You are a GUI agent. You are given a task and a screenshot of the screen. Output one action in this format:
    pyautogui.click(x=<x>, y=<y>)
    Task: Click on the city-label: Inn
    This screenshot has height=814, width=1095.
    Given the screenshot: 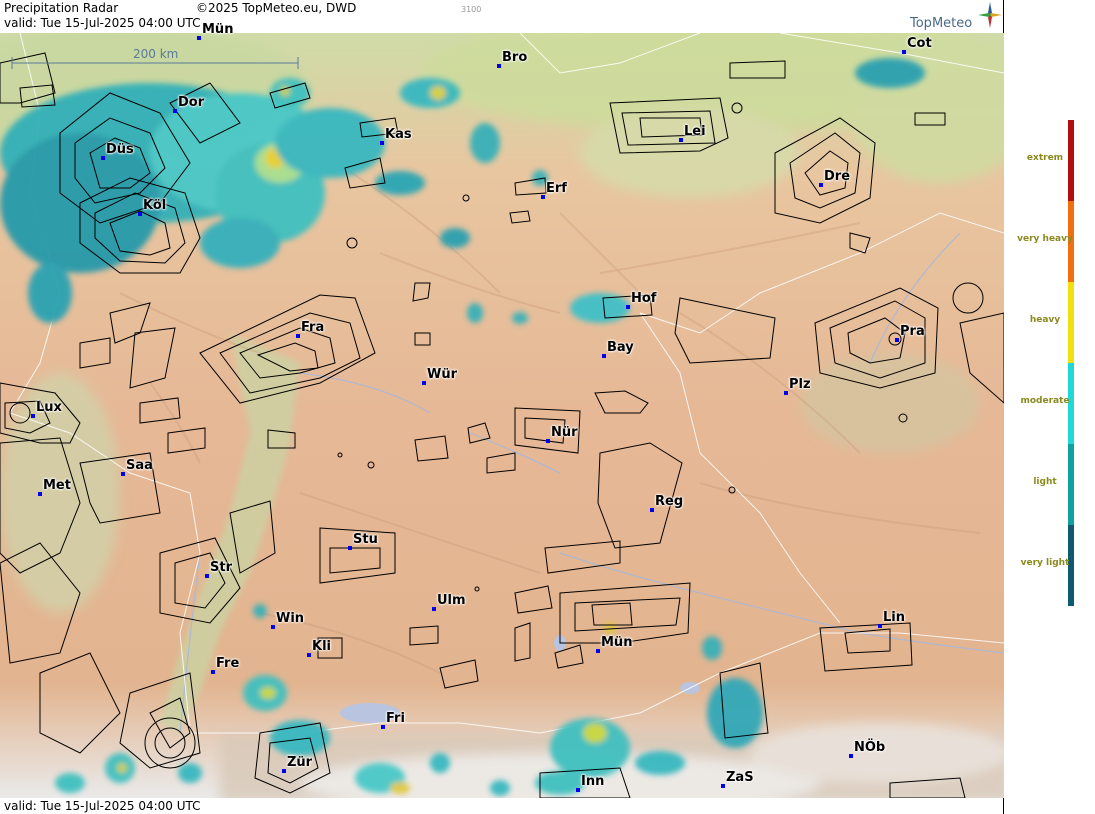 What is the action you would take?
    pyautogui.click(x=593, y=781)
    